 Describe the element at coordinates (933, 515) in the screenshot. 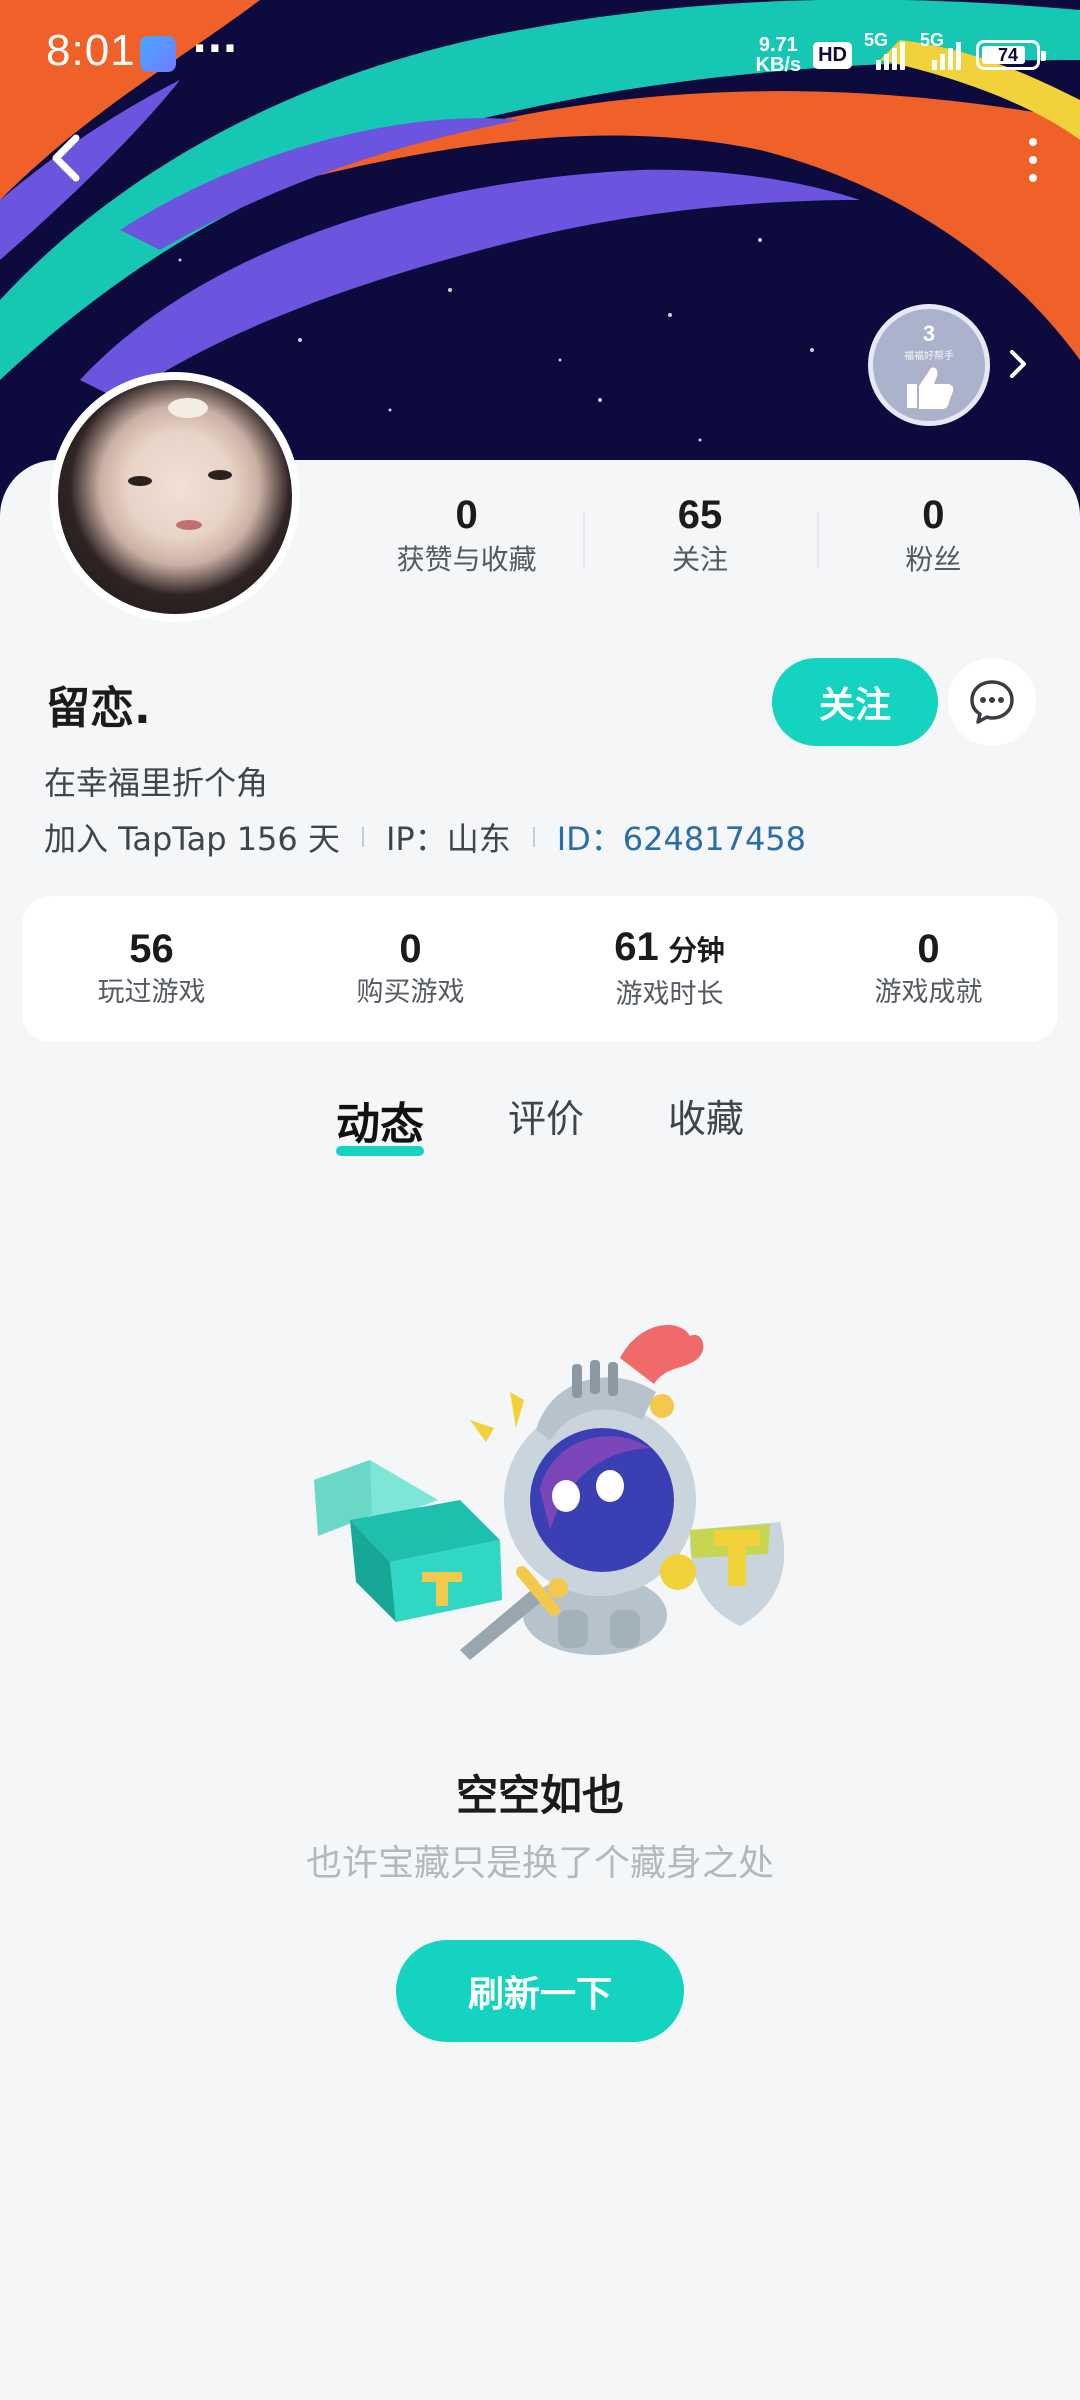

I see `stat-followers-value: 0` at that location.